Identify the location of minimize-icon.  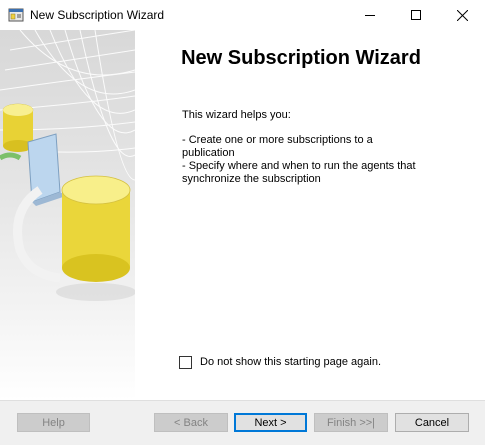
(370, 15).